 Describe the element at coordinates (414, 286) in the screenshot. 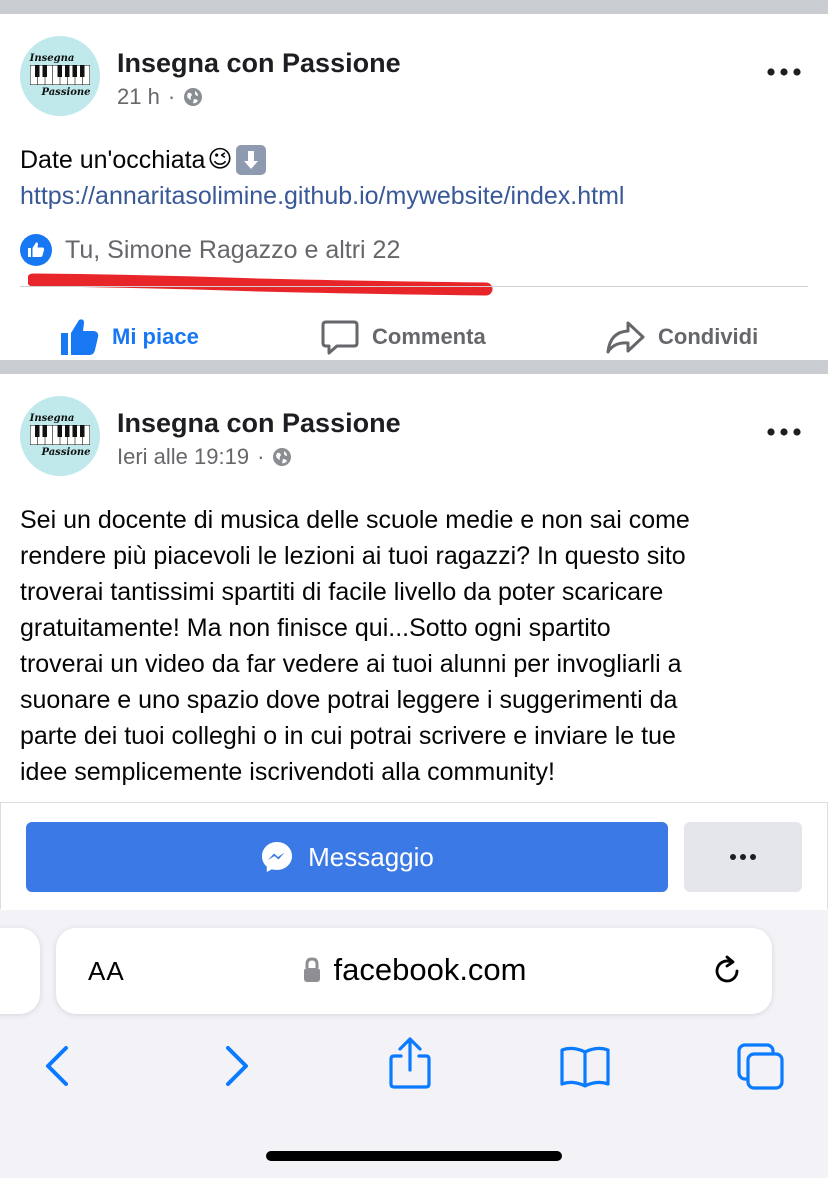

I see `actions-divider` at that location.